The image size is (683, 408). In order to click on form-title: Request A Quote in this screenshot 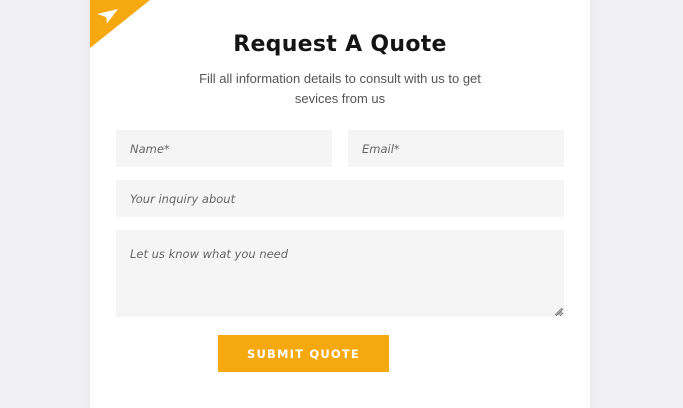, I will do `click(340, 44)`.